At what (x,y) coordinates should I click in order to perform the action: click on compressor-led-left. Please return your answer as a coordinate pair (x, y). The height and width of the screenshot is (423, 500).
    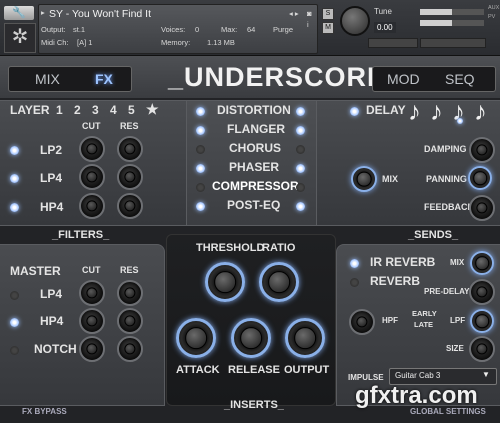
    Looking at the image, I should click on (200, 187).